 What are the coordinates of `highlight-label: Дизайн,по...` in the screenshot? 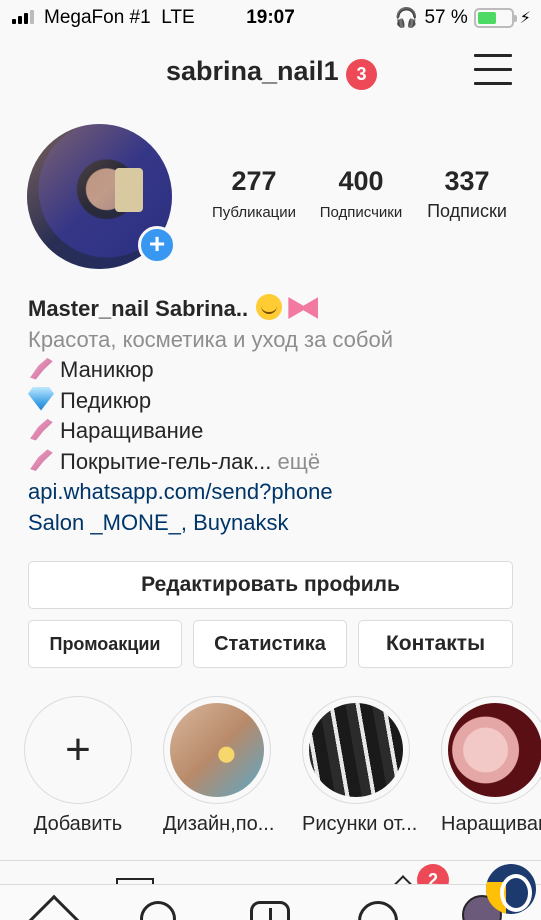 It's located at (219, 824).